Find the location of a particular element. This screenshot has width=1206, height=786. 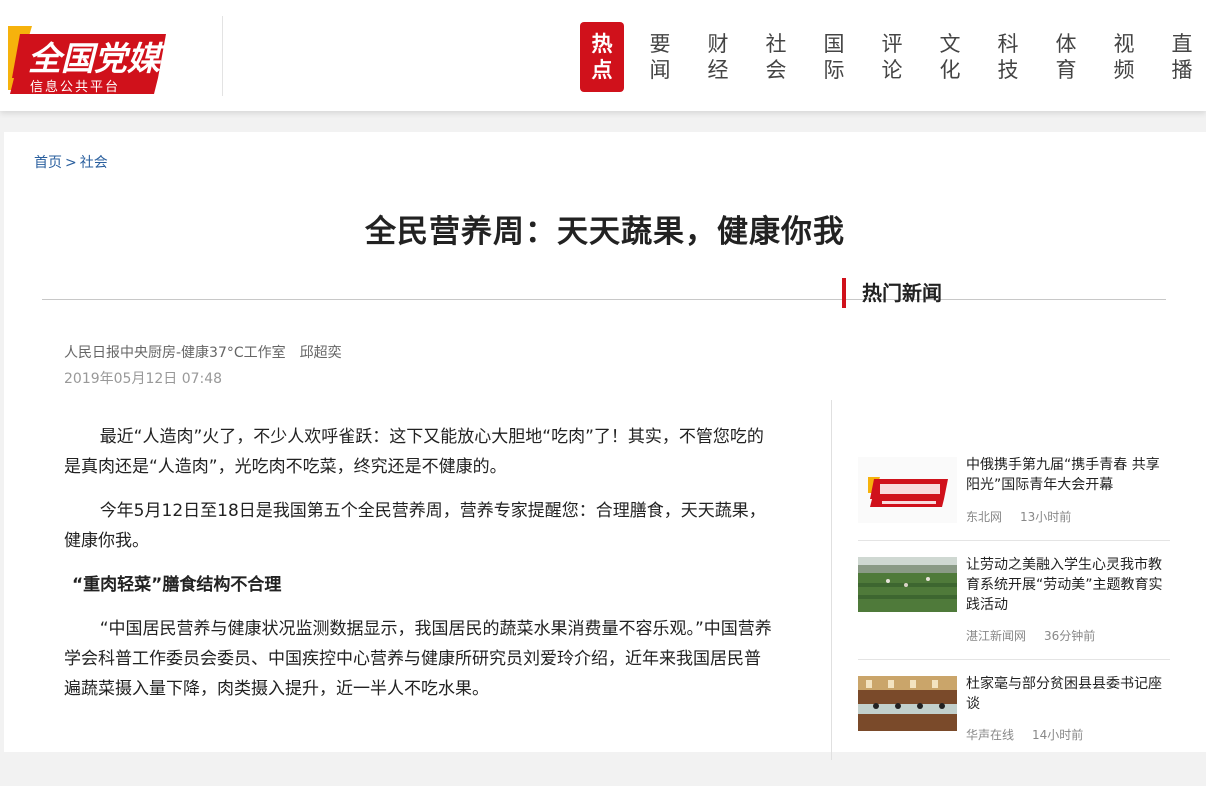

nav-item: 体育 is located at coordinates (1066, 57).